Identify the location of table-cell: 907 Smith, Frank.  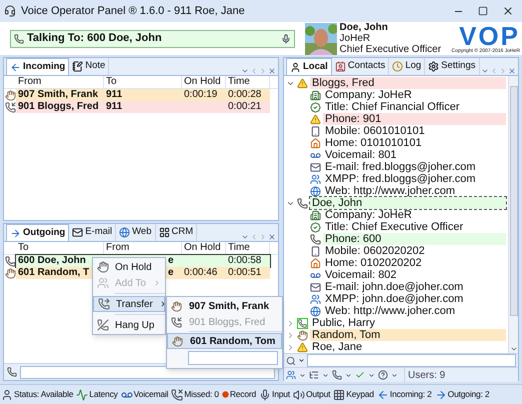
(58, 95).